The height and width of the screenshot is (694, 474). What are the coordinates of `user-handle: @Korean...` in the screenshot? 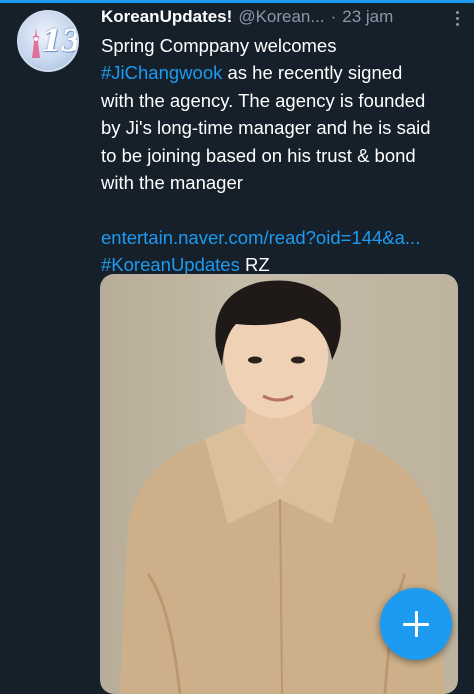 It's located at (281, 17).